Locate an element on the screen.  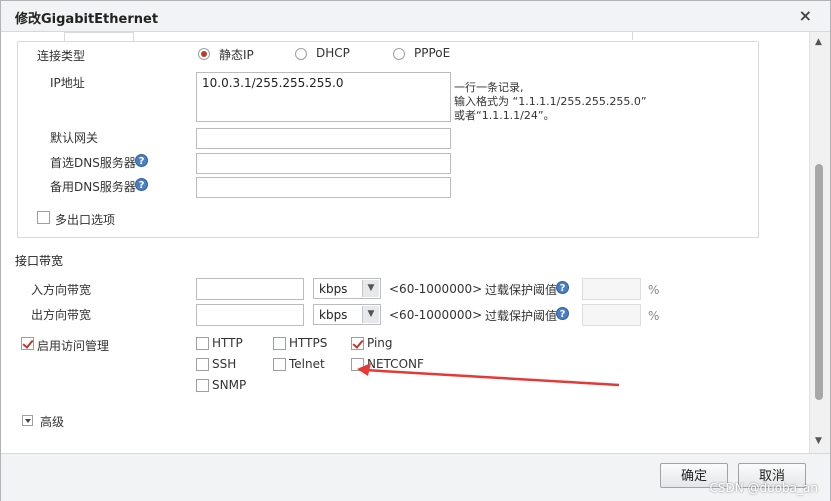
service-ssh-checkbox is located at coordinates (202, 364).